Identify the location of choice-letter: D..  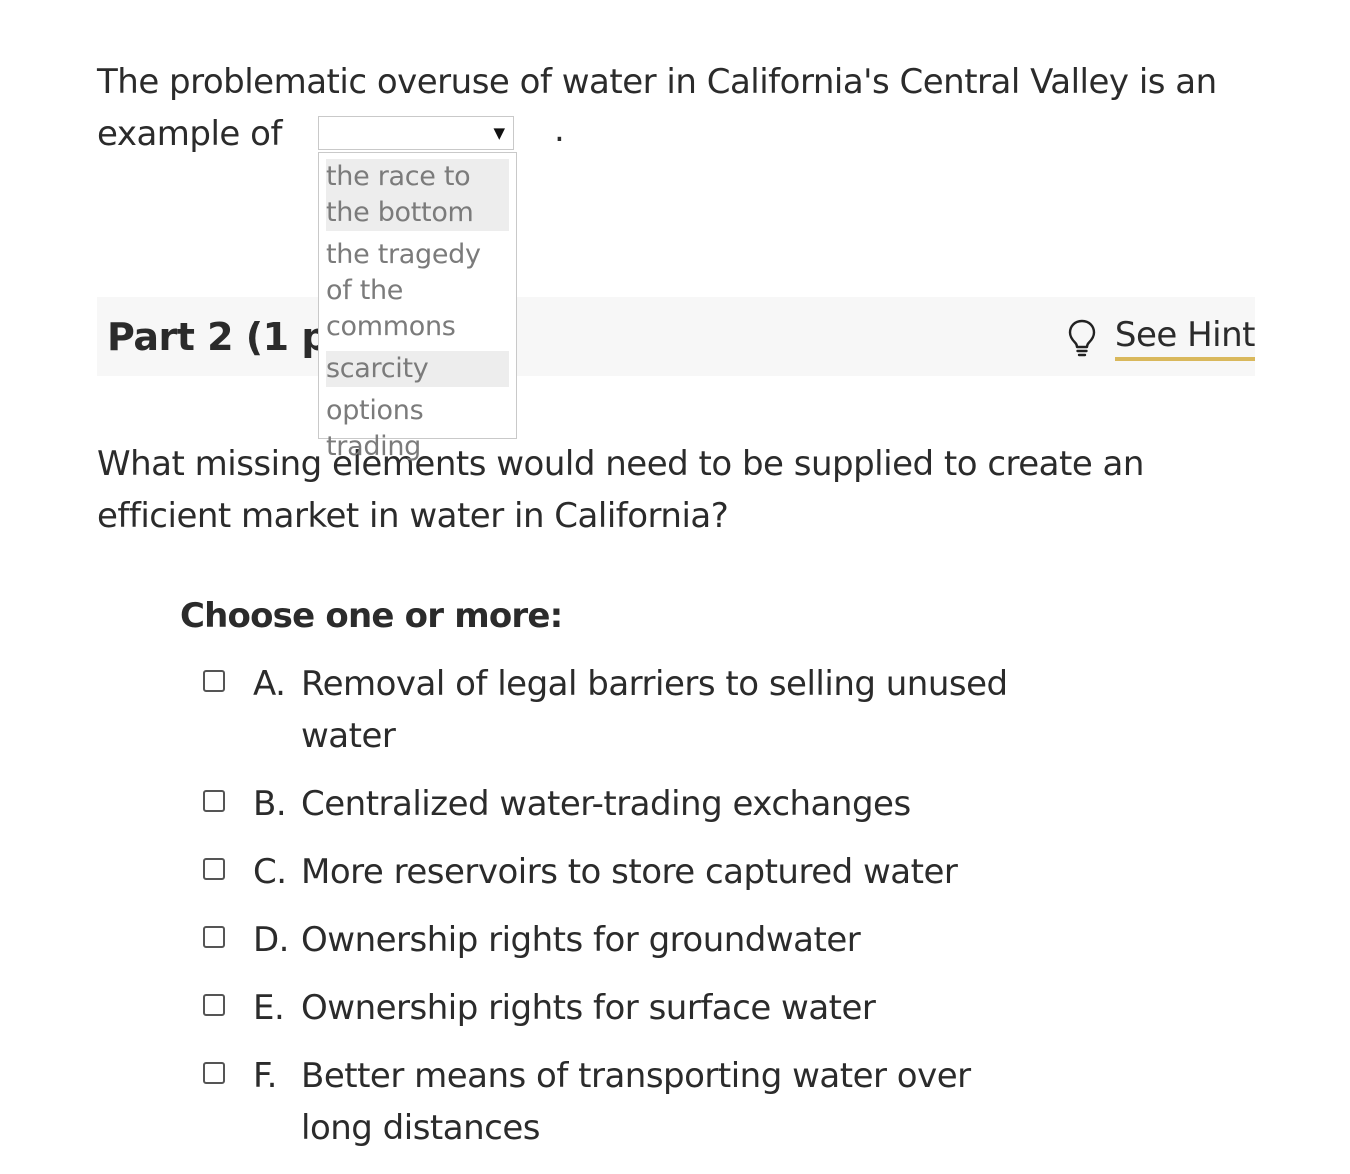
(271, 940).